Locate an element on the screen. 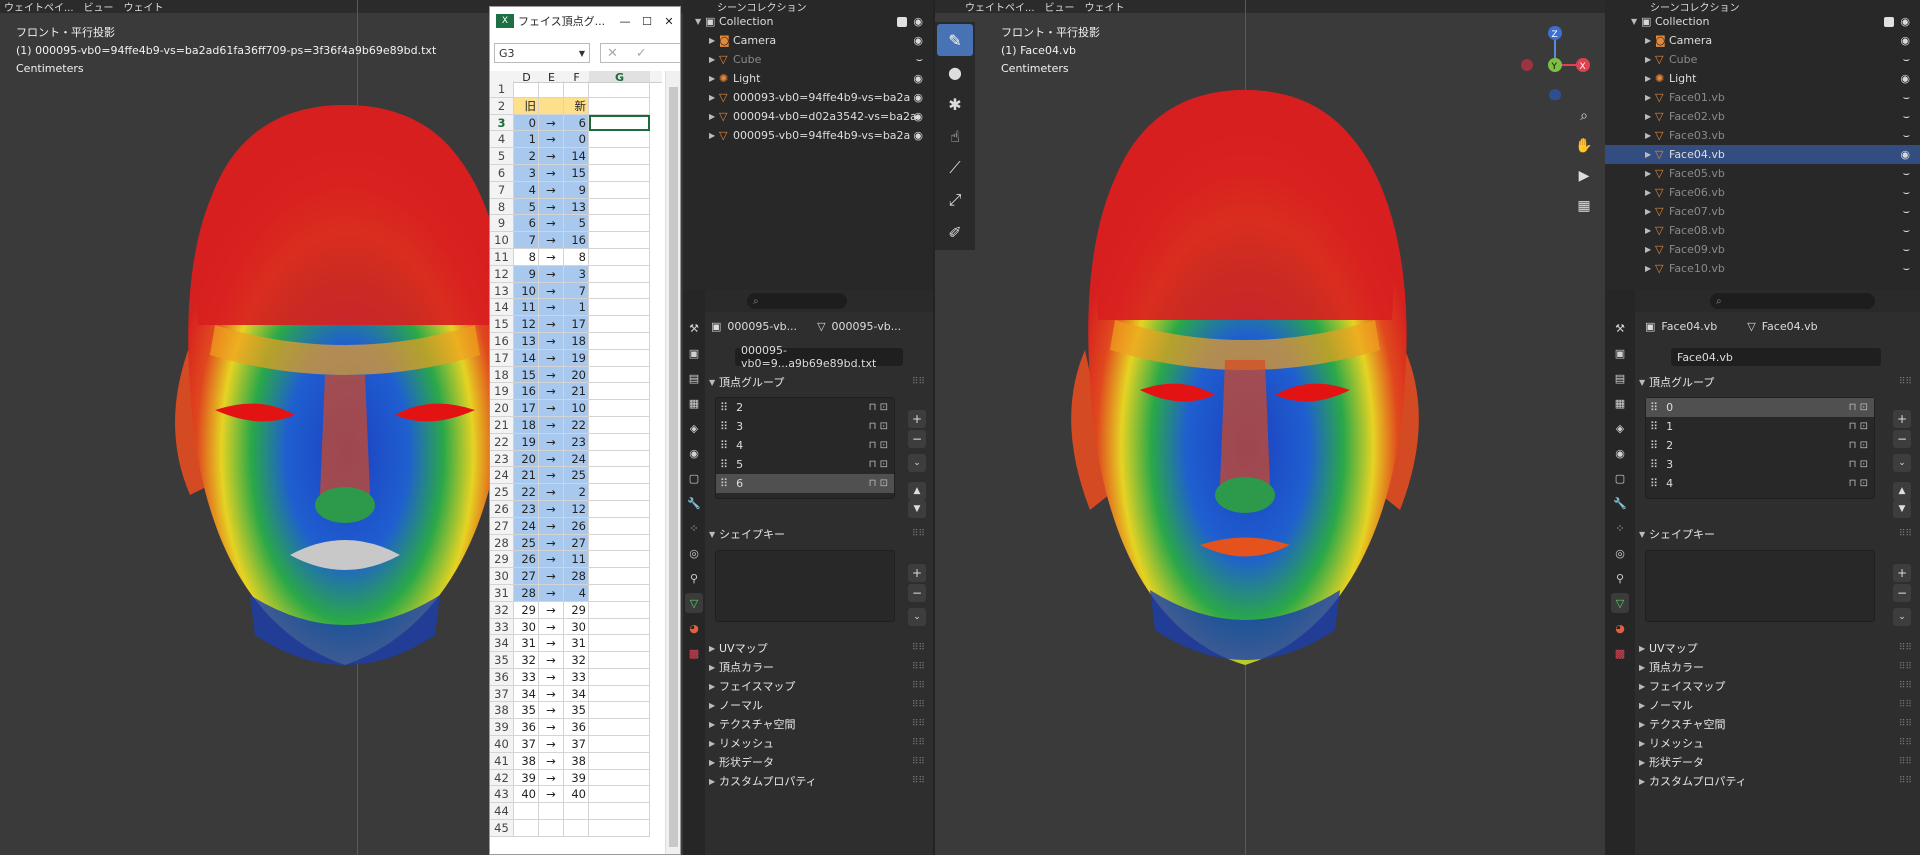  panel-header: ▶ UVマップ ⠿⠿ is located at coordinates (1777, 648).